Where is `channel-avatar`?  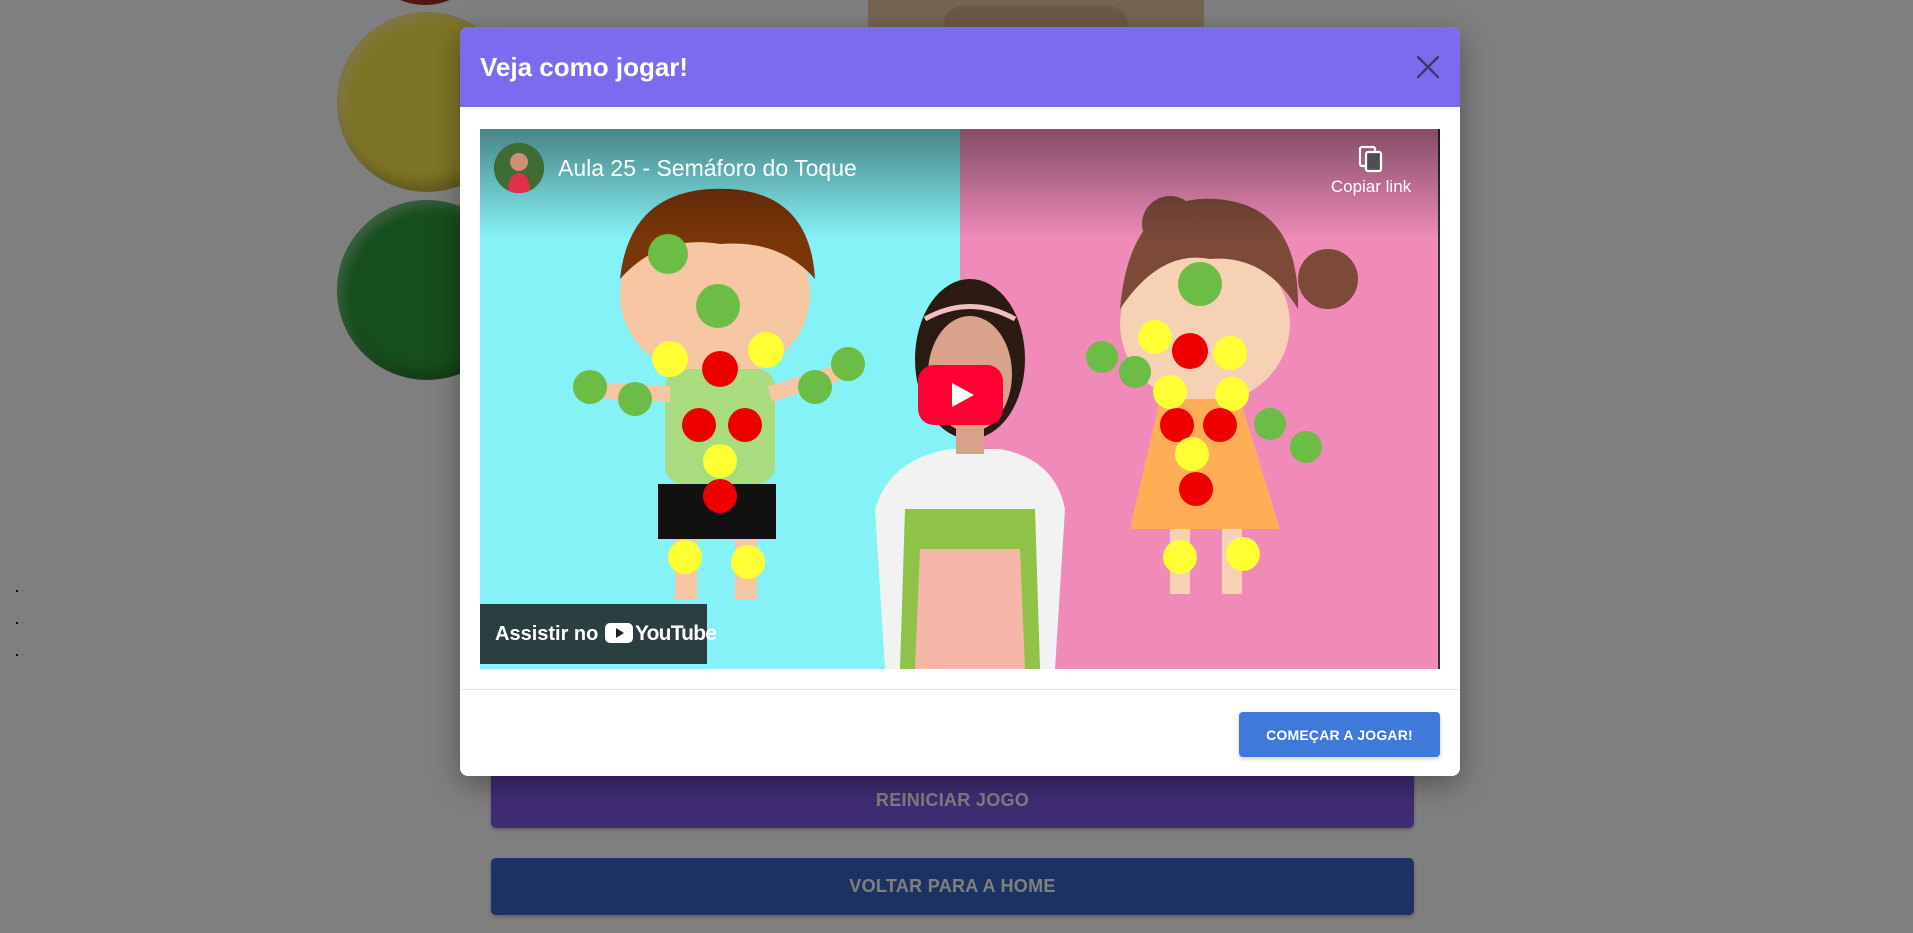
channel-avatar is located at coordinates (519, 168).